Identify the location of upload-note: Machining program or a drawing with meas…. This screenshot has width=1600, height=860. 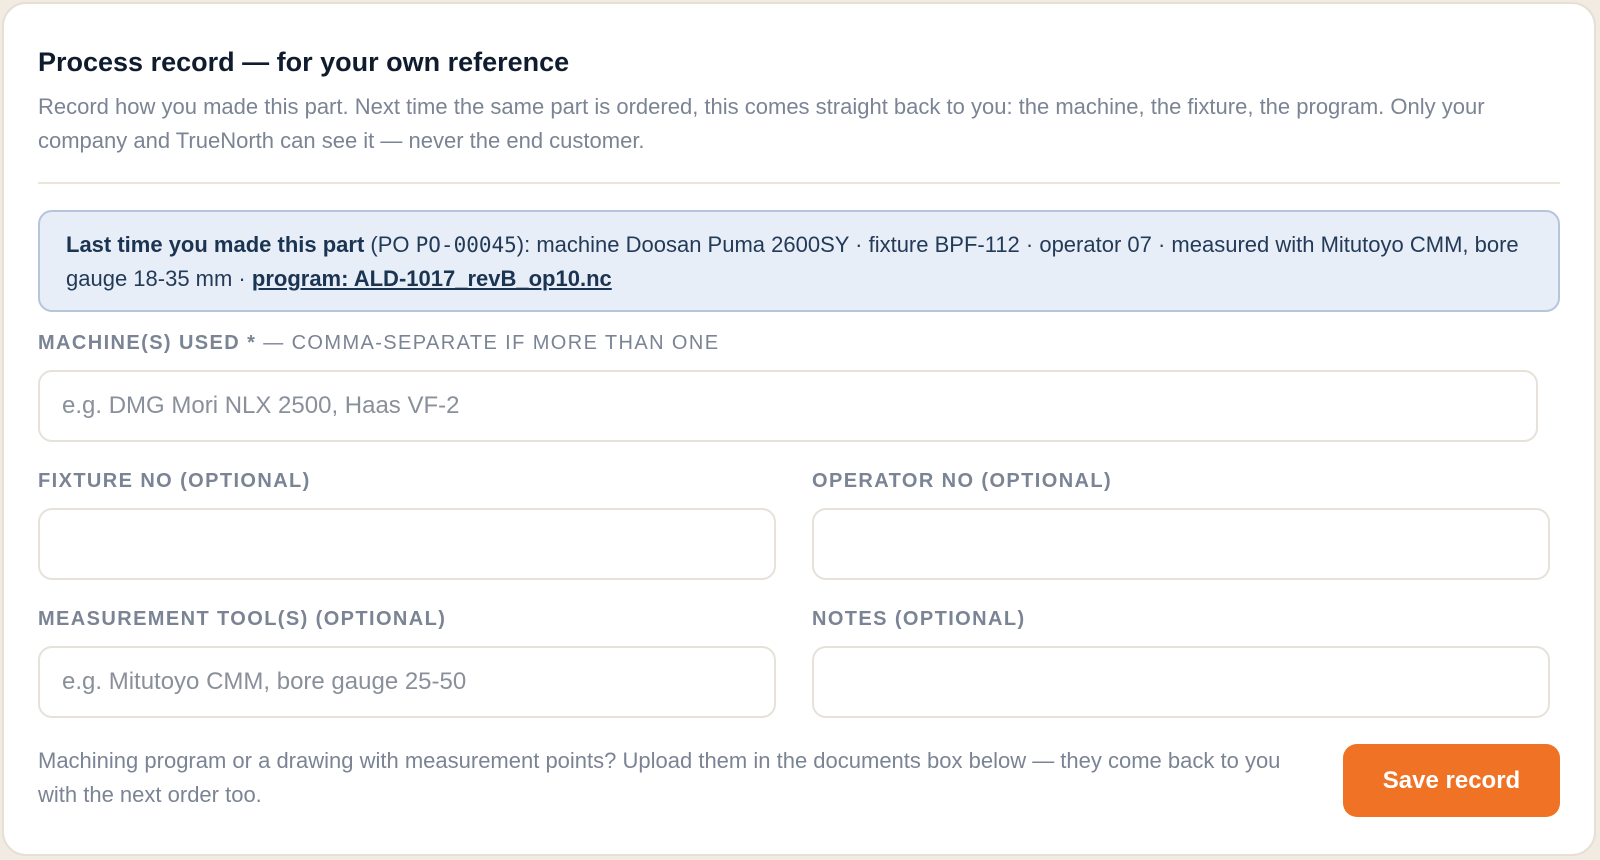
(659, 777).